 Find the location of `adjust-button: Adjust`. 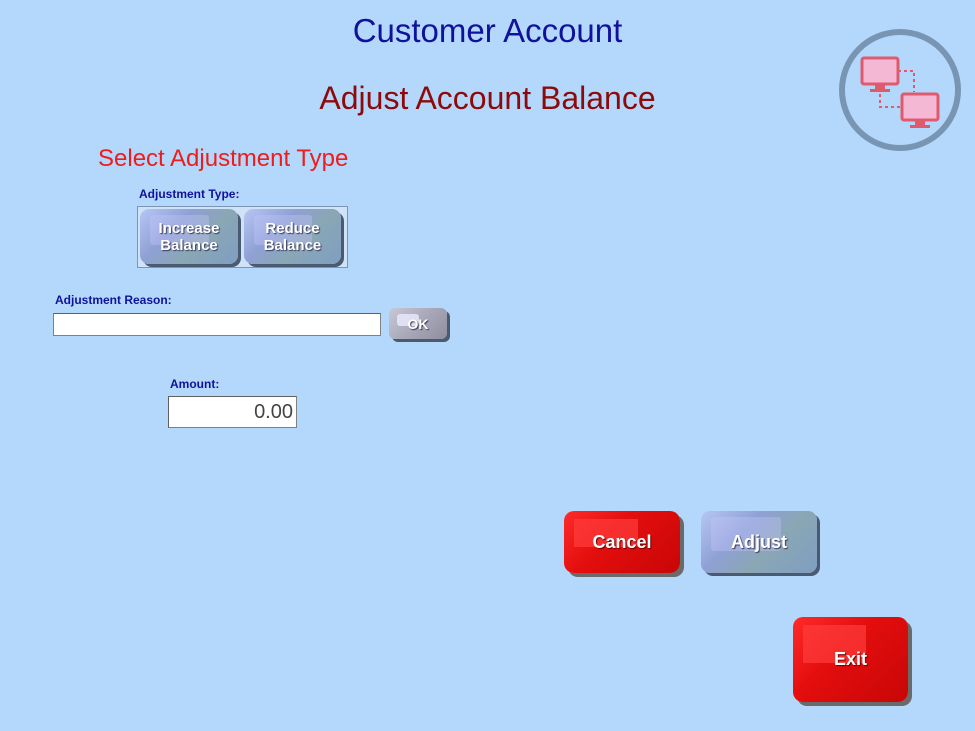

adjust-button: Adjust is located at coordinates (759, 542).